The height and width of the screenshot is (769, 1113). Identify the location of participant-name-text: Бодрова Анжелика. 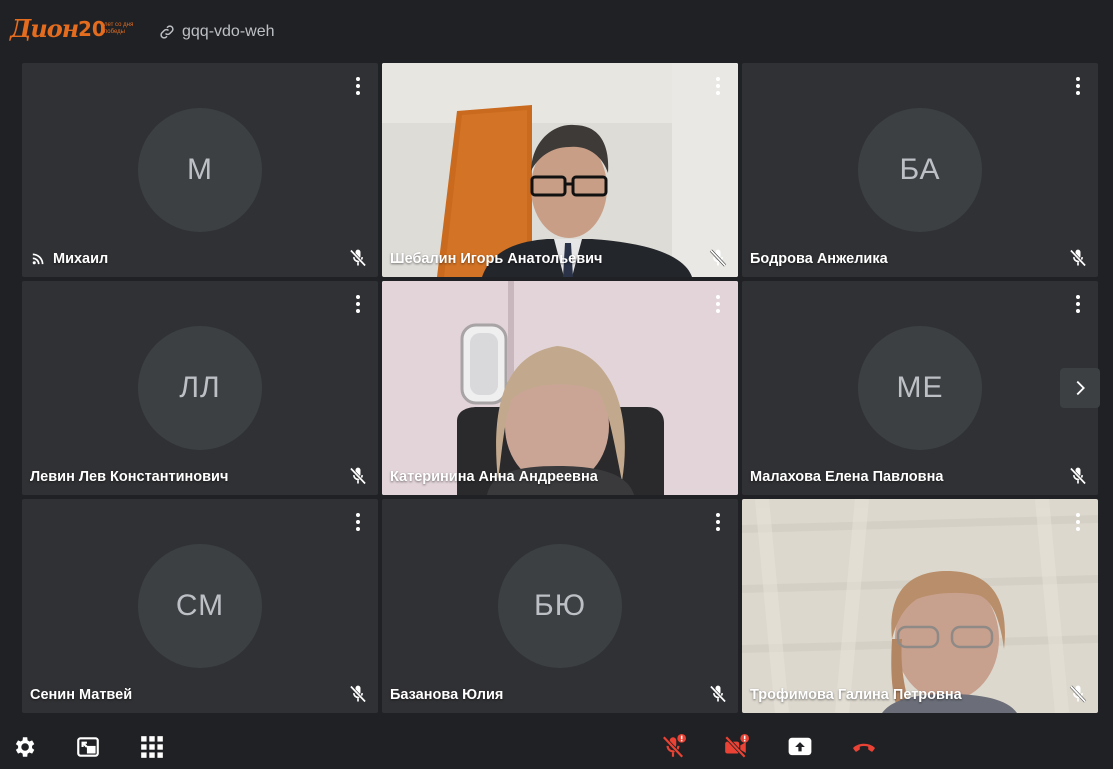
(819, 259).